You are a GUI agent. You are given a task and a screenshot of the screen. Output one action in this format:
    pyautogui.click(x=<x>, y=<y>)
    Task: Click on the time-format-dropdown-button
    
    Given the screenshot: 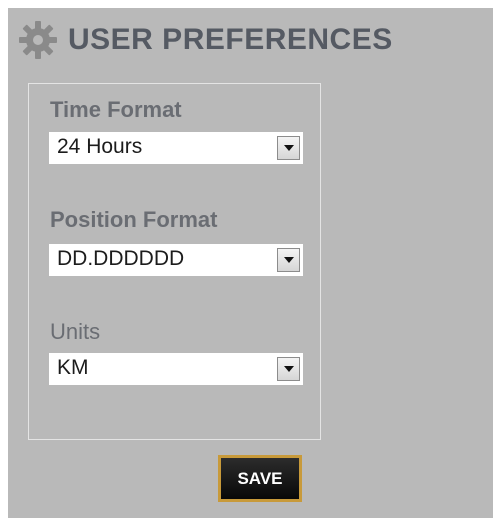 What is the action you would take?
    pyautogui.click(x=288, y=148)
    